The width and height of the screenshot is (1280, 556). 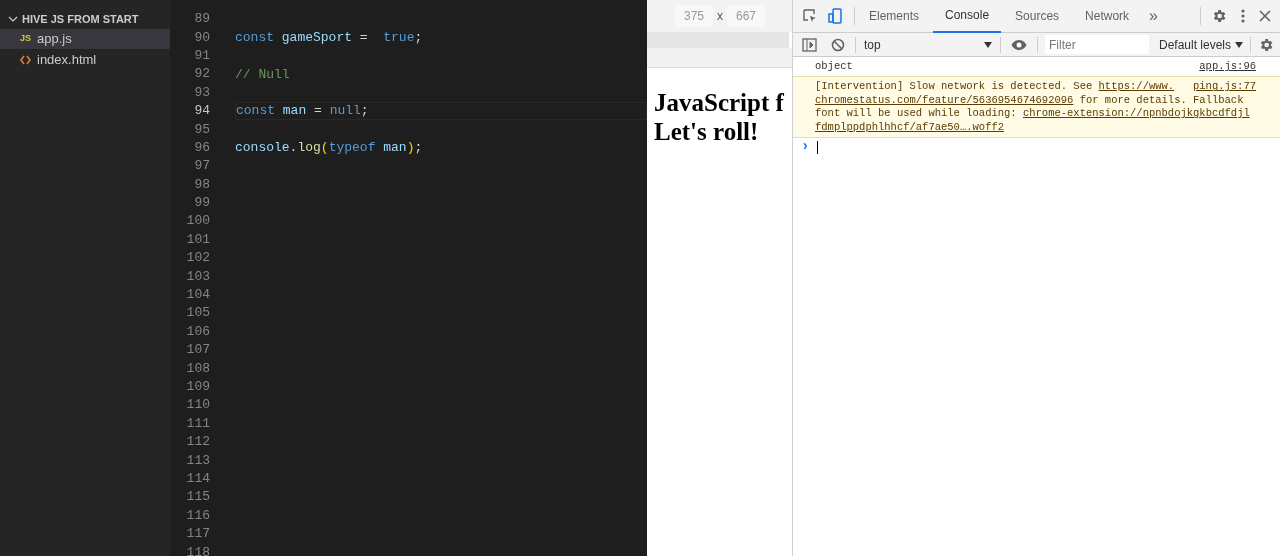 What do you see at coordinates (1037, 16) in the screenshot?
I see `devtools-tab: Sources` at bounding box center [1037, 16].